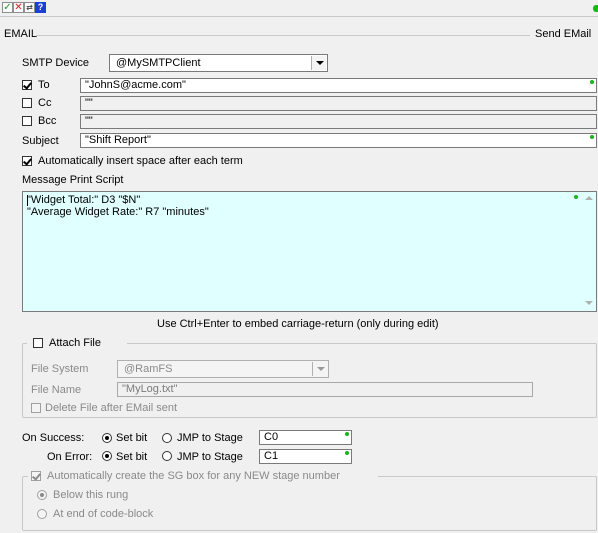 The height and width of the screenshot is (533, 598). Describe the element at coordinates (305, 456) in the screenshot. I see `on-error-field: C1` at that location.